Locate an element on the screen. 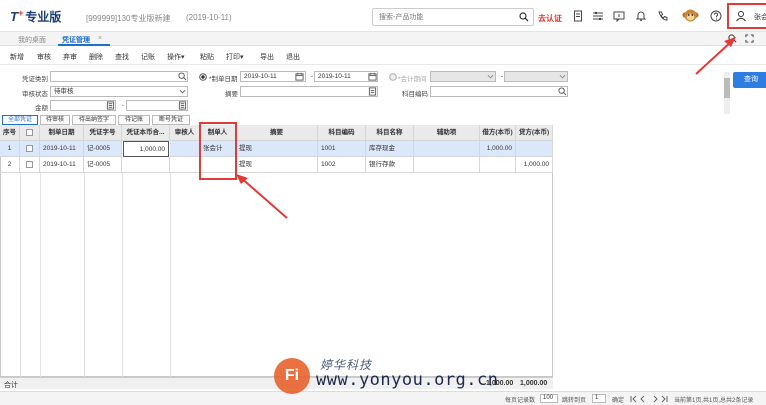 This screenshot has width=766, height=405. grid-column-line is located at coordinates (40, 275).